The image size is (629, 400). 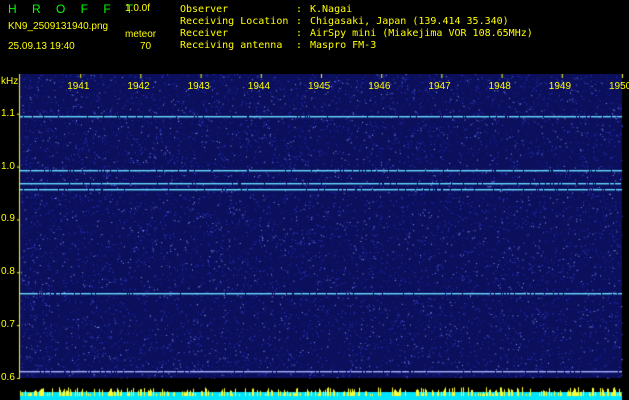 I want to click on x-tick-label: 1946, so click(x=379, y=86).